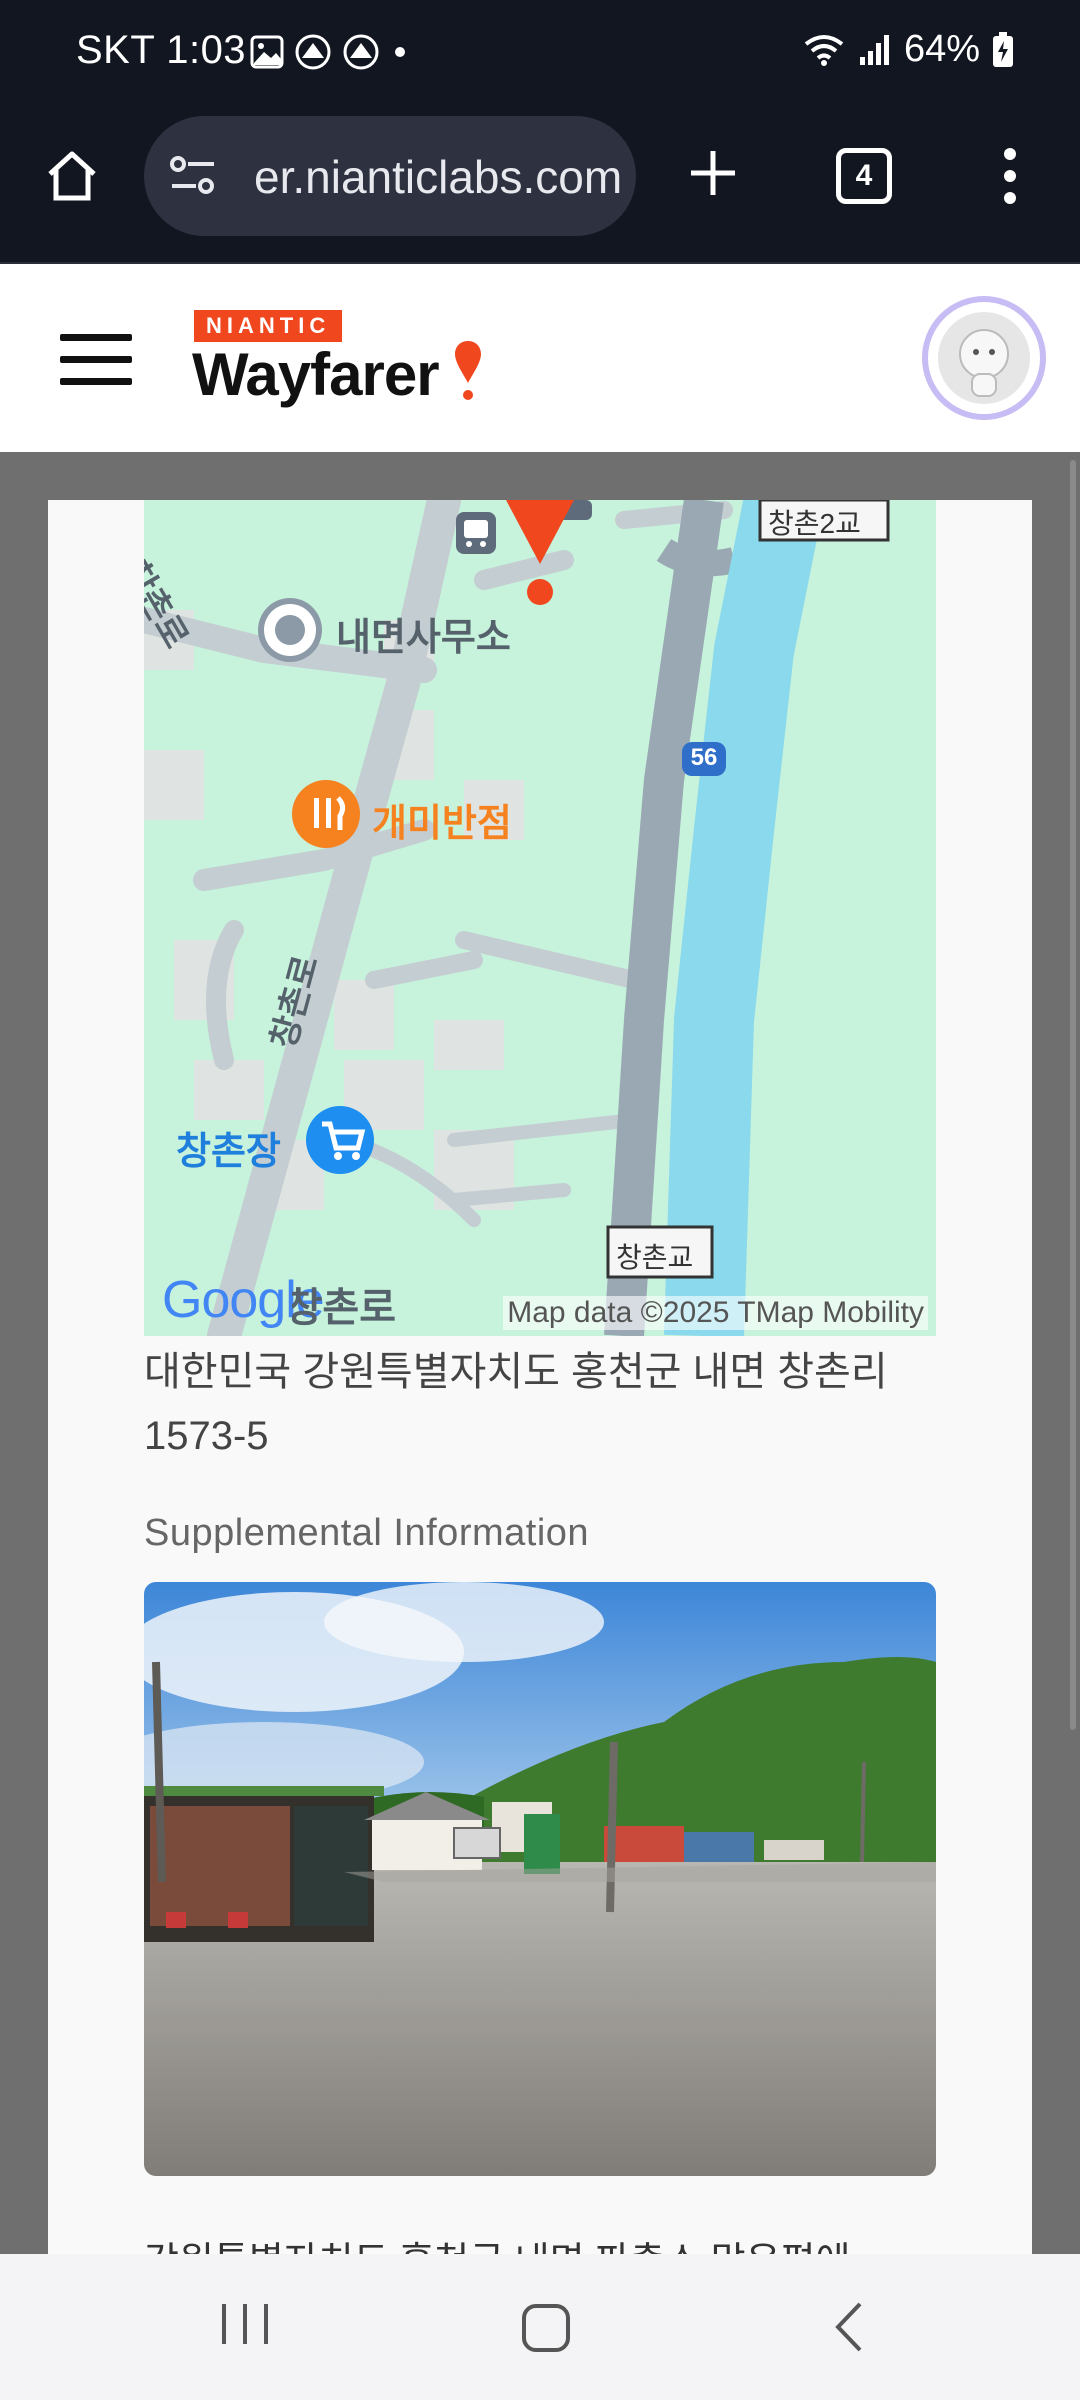 The image size is (1080, 2400). I want to click on map-label-route: 56, so click(704, 757).